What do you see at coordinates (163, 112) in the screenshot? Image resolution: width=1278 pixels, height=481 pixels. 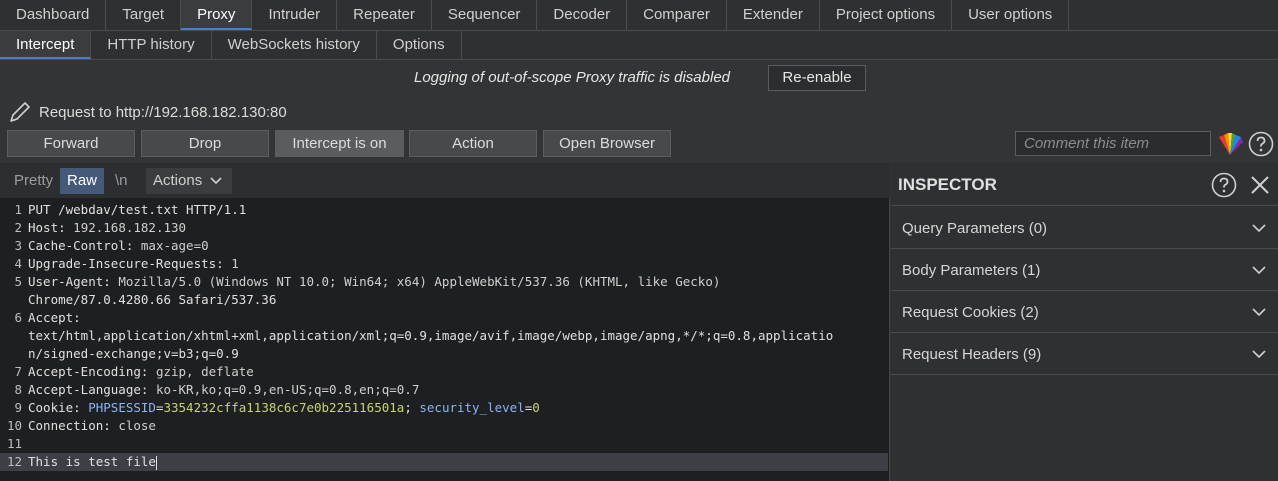 I see `request-target-label: Request to http://192.168.182.130:80` at bounding box center [163, 112].